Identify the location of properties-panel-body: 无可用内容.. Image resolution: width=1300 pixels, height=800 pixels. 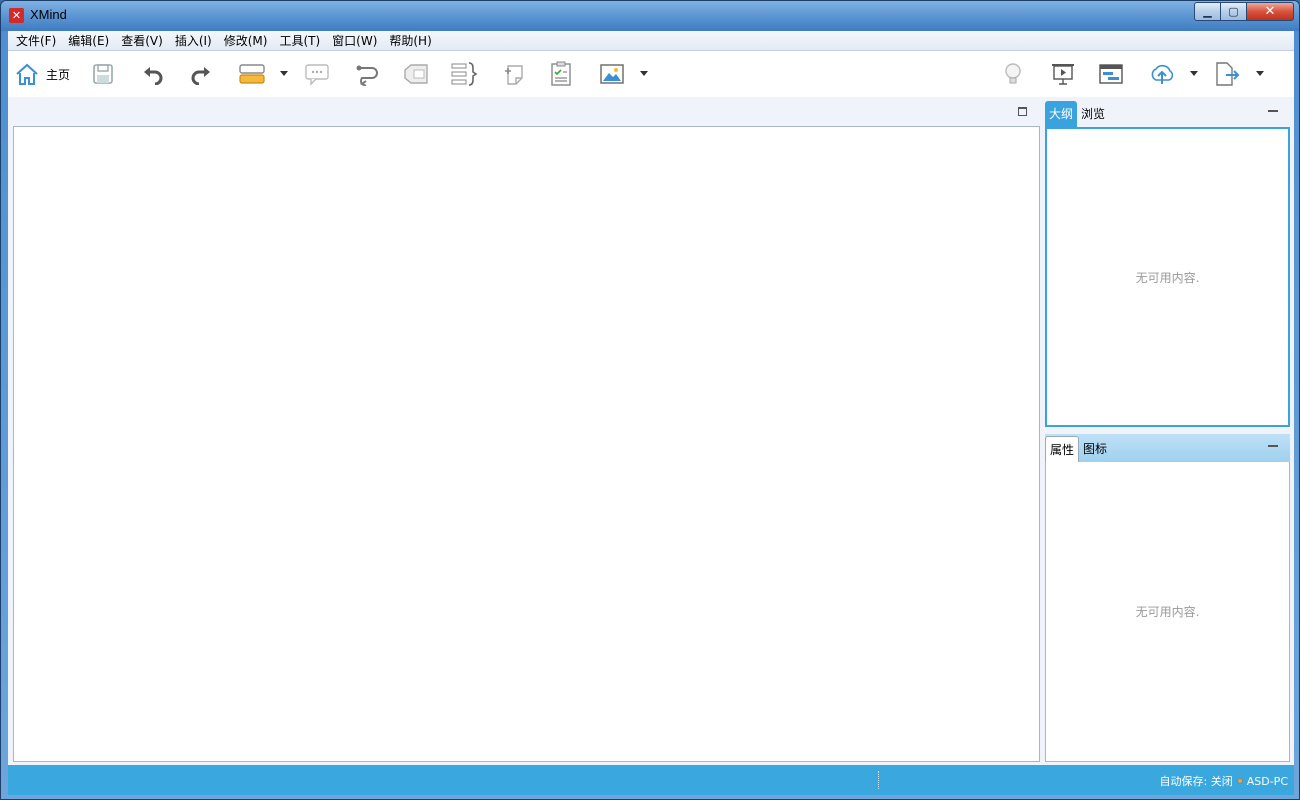
(1167, 612).